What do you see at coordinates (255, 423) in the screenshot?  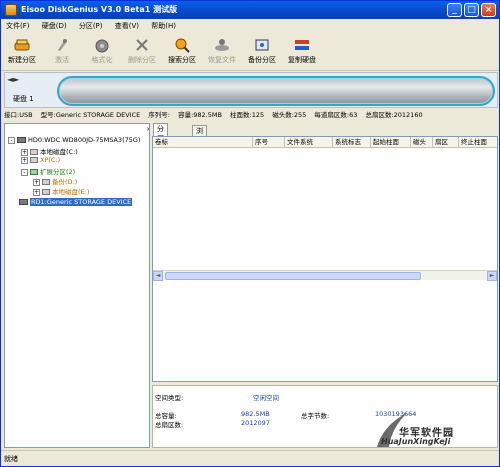 I see `total-sectors-value: 2012097` at bounding box center [255, 423].